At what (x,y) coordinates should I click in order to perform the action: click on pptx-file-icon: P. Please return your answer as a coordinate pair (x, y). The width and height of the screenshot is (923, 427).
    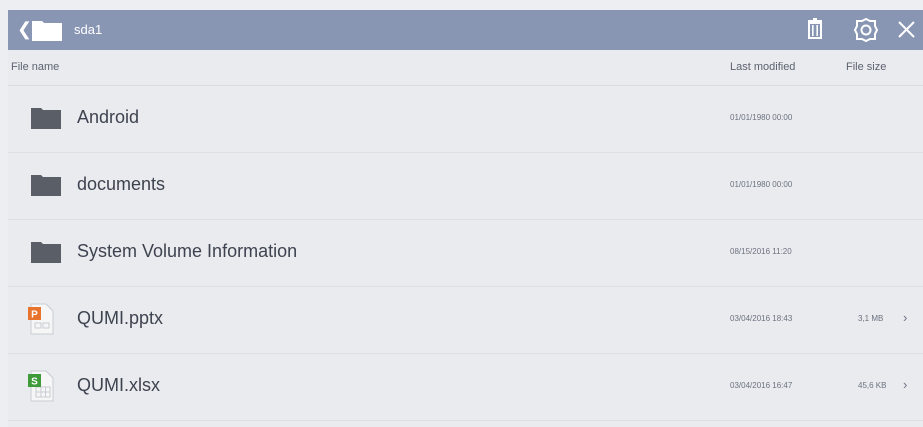
    Looking at the image, I should click on (41, 319).